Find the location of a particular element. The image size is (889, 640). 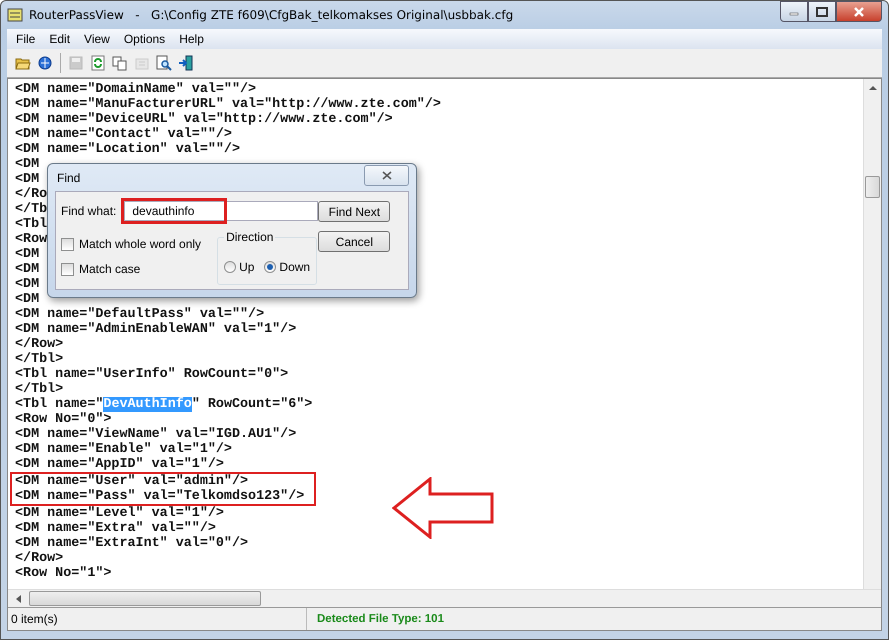

selected-text: DevAuthInfo is located at coordinates (147, 404).